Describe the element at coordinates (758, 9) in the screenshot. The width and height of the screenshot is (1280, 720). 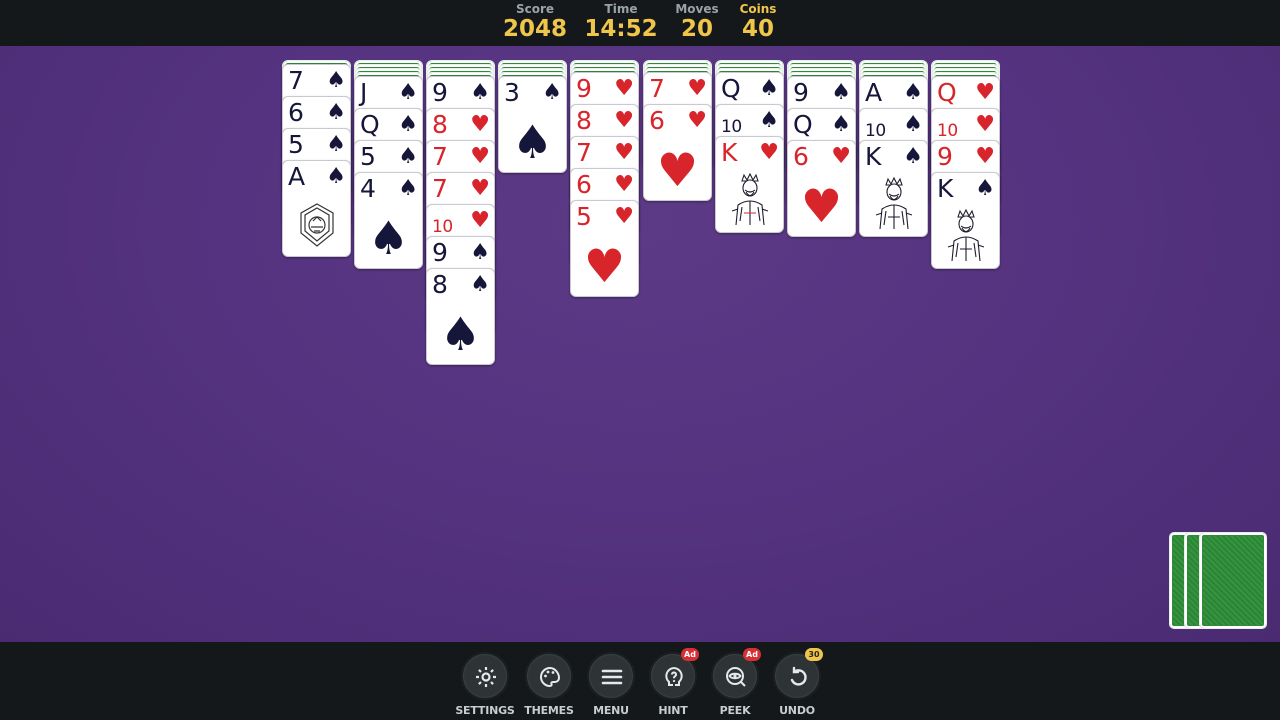
I see `coins-label: Coins` at that location.